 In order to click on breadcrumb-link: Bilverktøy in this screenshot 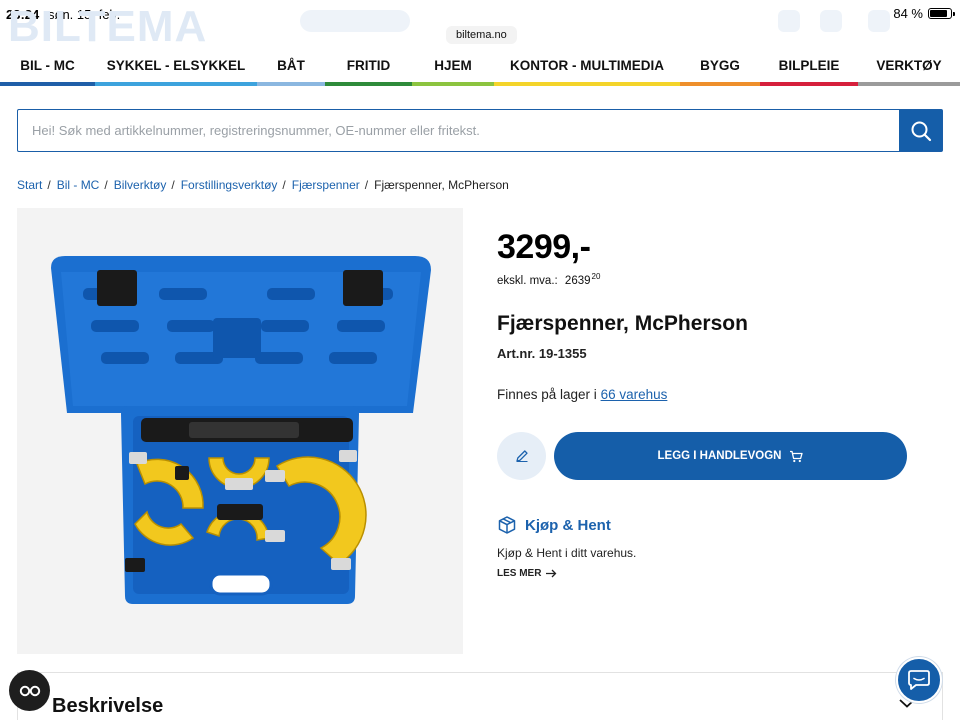, I will do `click(140, 185)`.